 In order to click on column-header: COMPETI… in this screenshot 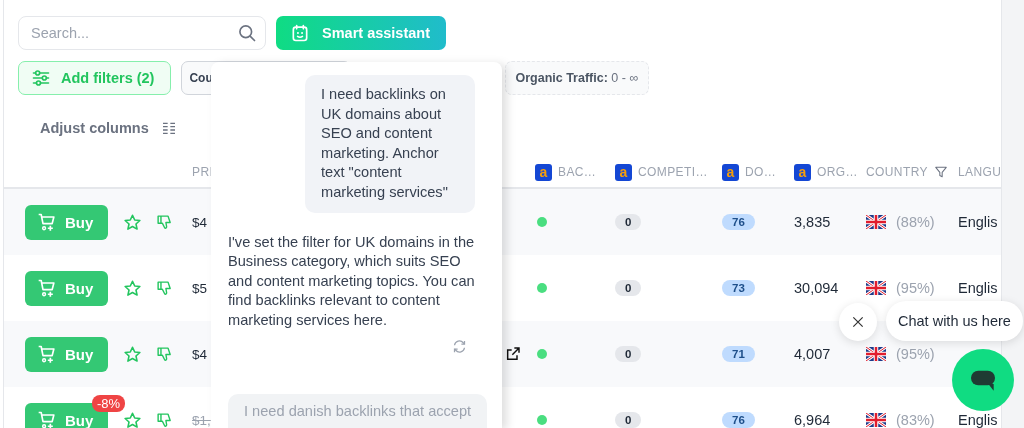, I will do `click(673, 172)`.